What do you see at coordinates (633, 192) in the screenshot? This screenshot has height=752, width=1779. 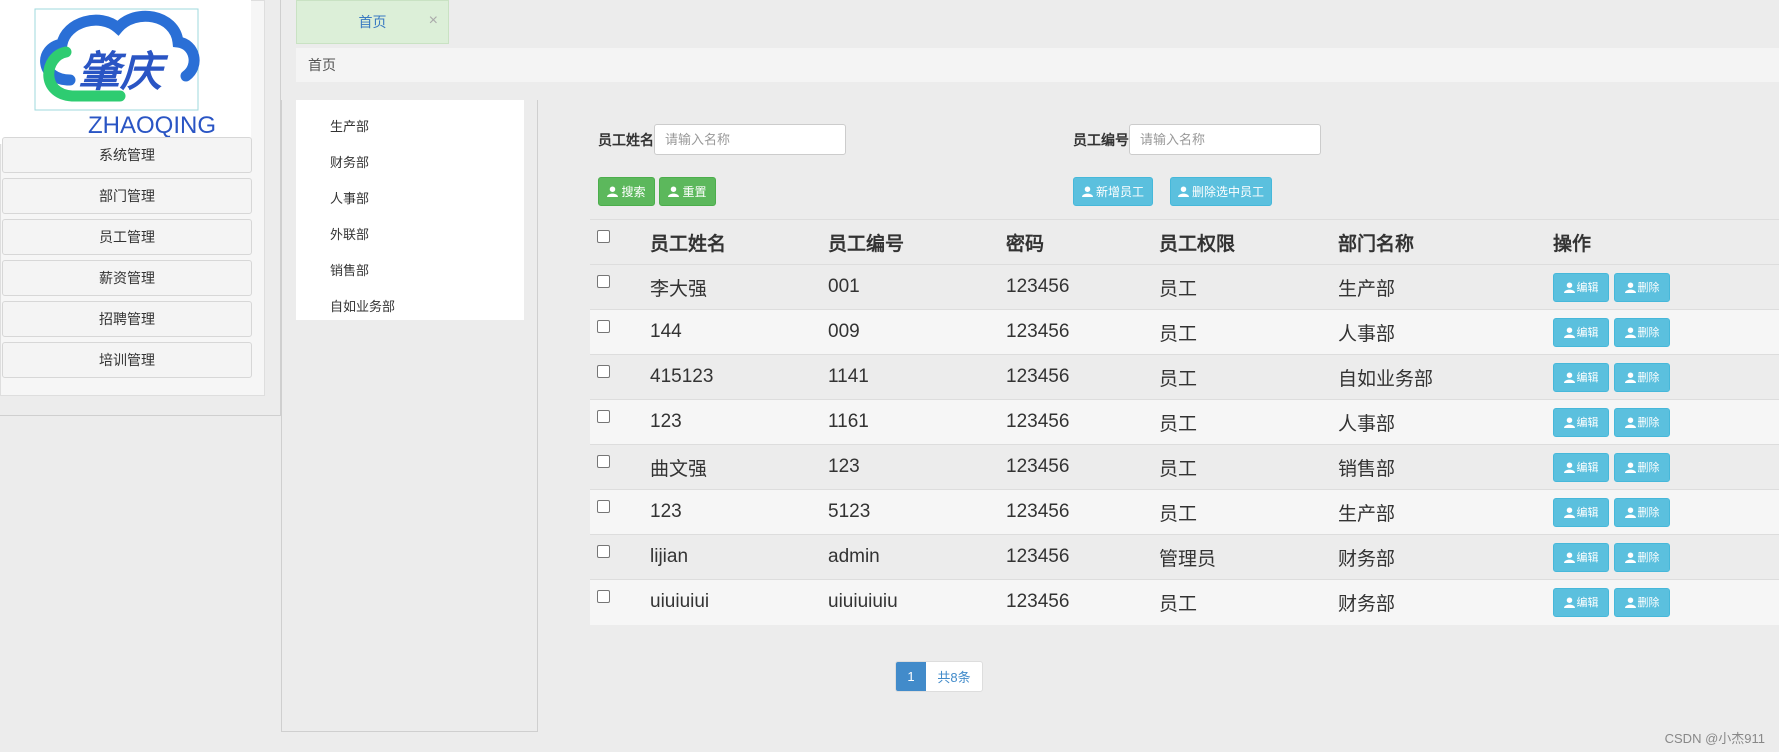 I see `search-button-label: 搜索` at bounding box center [633, 192].